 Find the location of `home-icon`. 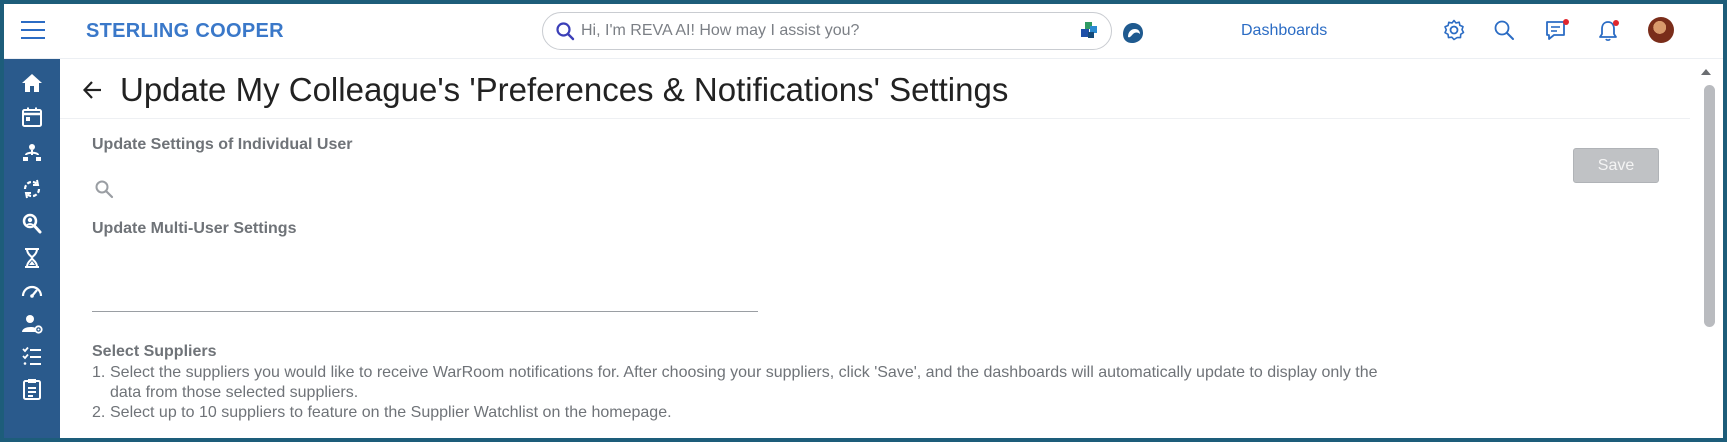

home-icon is located at coordinates (32, 83).